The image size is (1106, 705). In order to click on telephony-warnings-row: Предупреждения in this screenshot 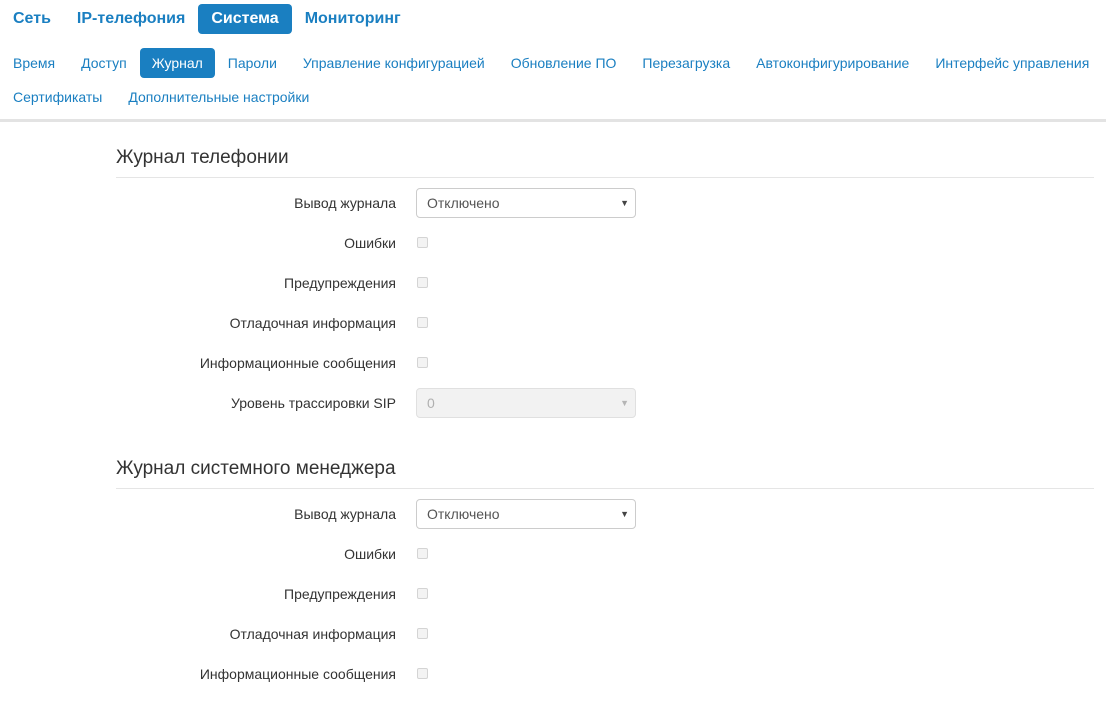, I will do `click(605, 283)`.